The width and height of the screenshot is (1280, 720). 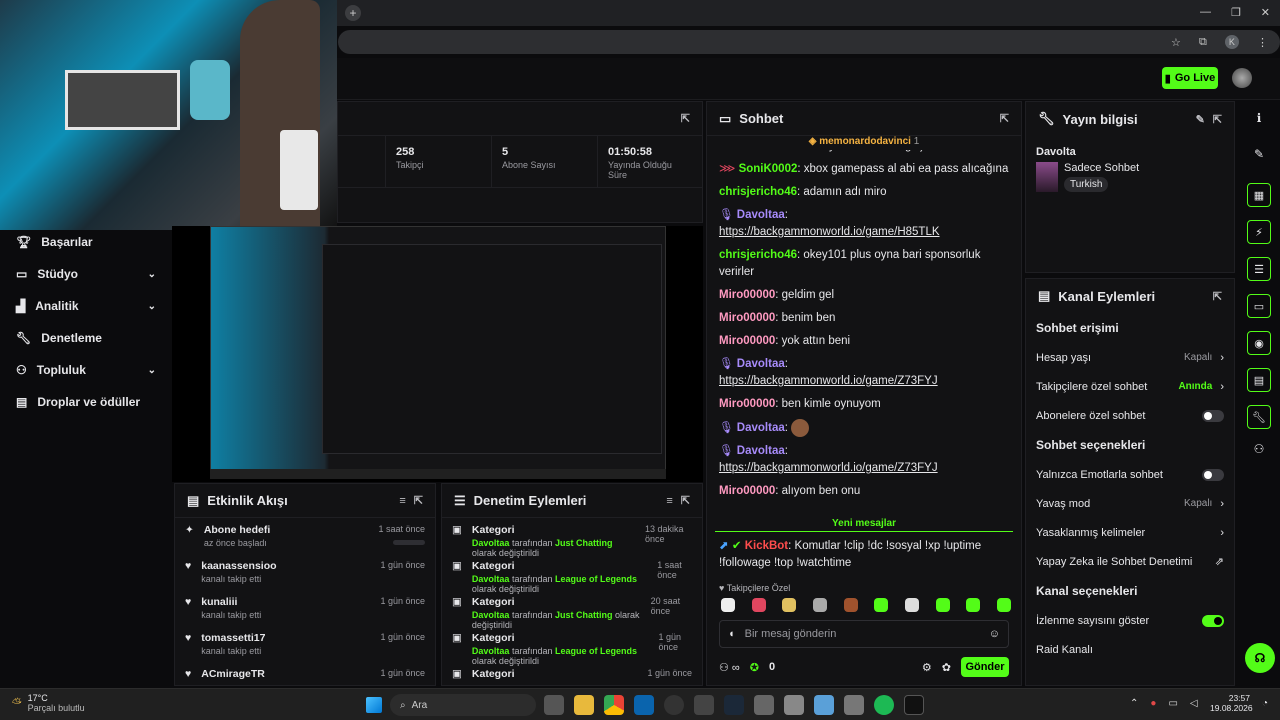 What do you see at coordinates (1259, 118) in the screenshot?
I see `info-icon: ℹ` at bounding box center [1259, 118].